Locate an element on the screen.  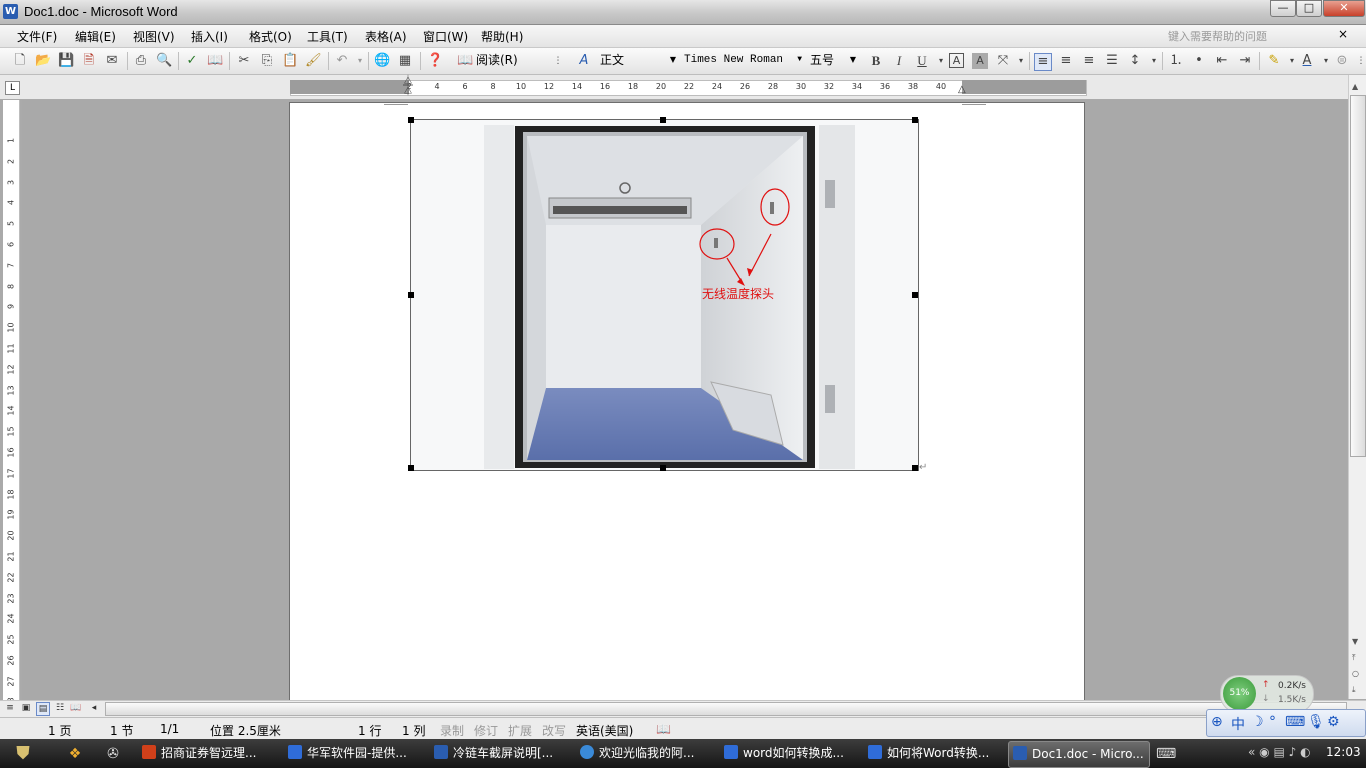
previous-page-icon: ⤒ is located at coordinates (1354, 658).